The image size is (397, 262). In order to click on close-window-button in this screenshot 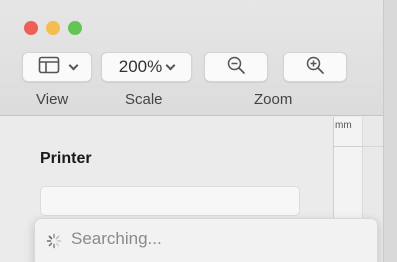, I will do `click(31, 28)`.